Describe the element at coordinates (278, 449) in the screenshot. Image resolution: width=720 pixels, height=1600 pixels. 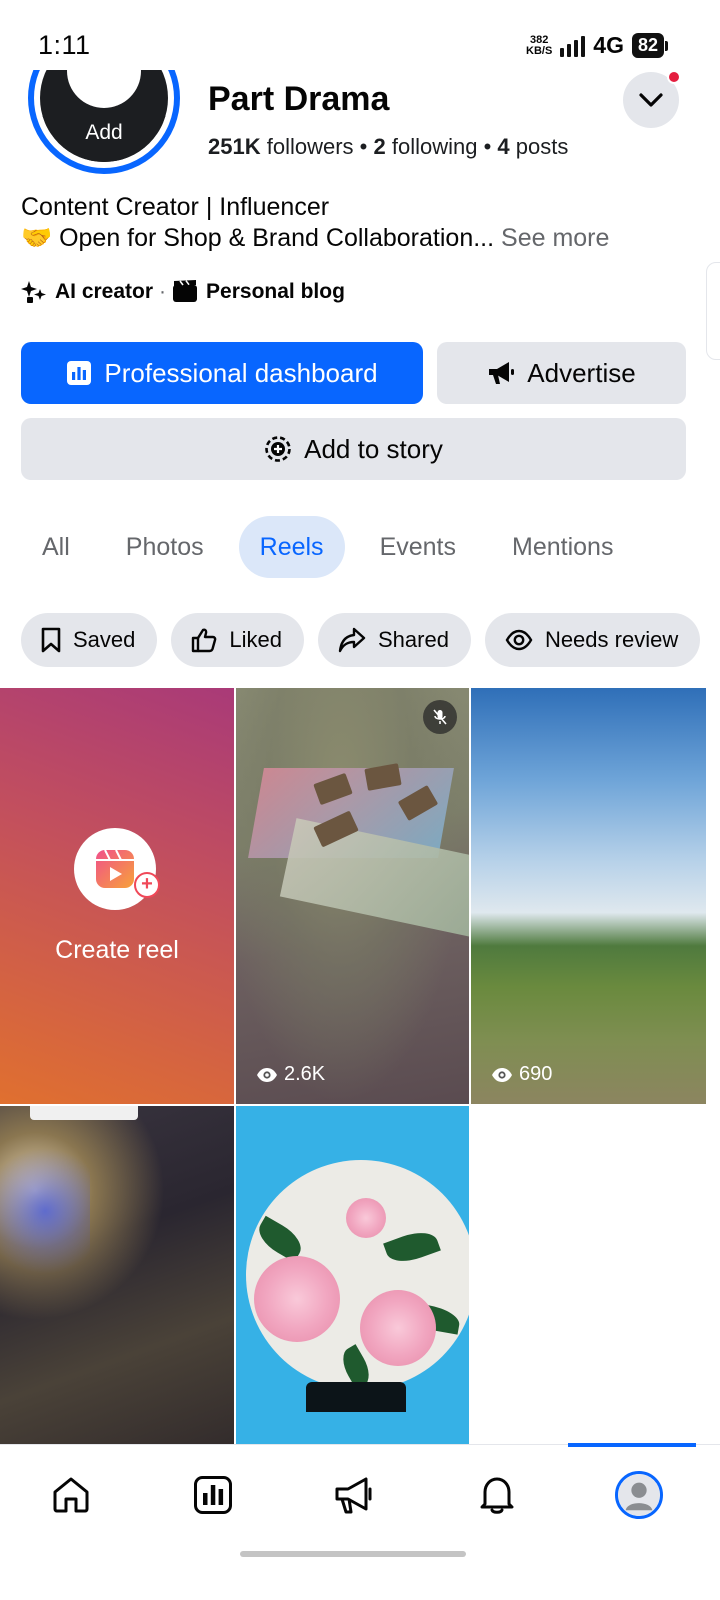
I see `add-story-icon` at that location.